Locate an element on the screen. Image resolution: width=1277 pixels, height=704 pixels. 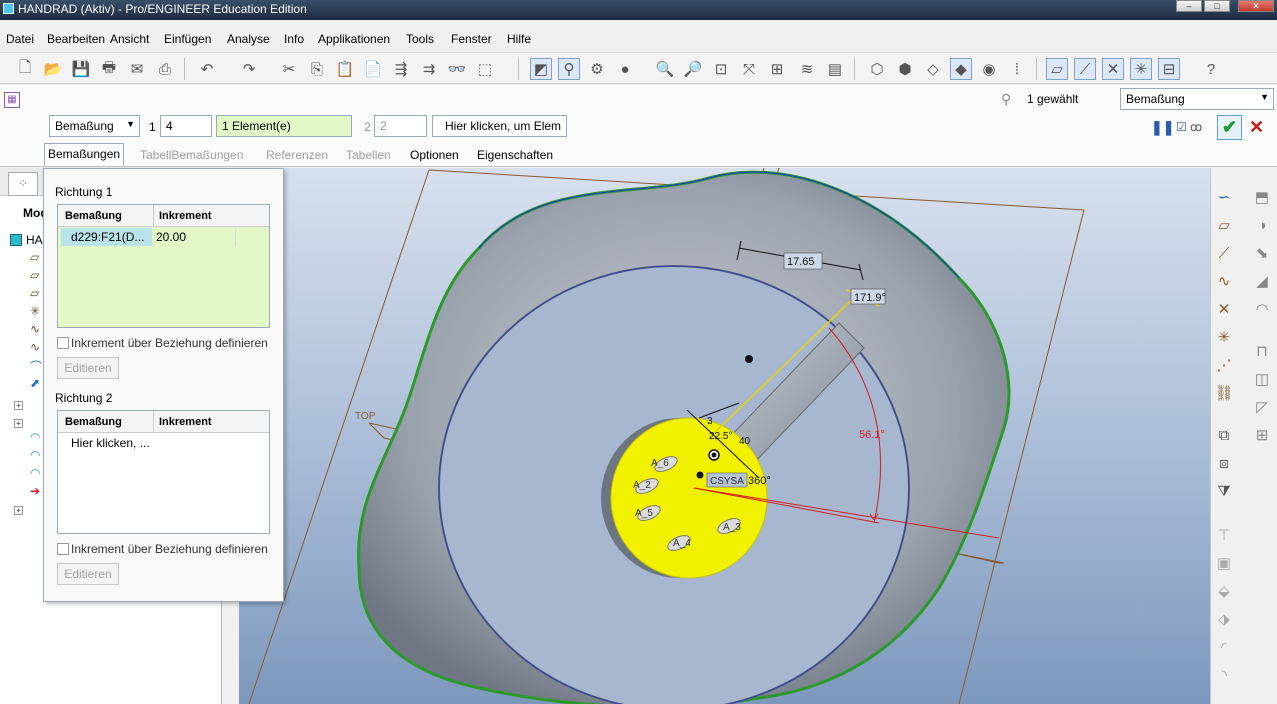
copy-feature-icon: ⧉ is located at coordinates (1224, 435).